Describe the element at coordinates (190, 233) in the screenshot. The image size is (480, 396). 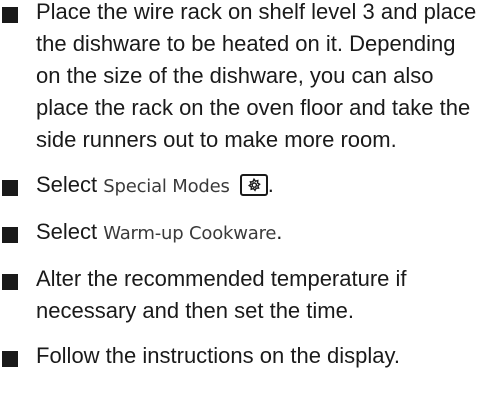
I see `menu-term-warm-up-cookware: Warm-up Cookware` at that location.